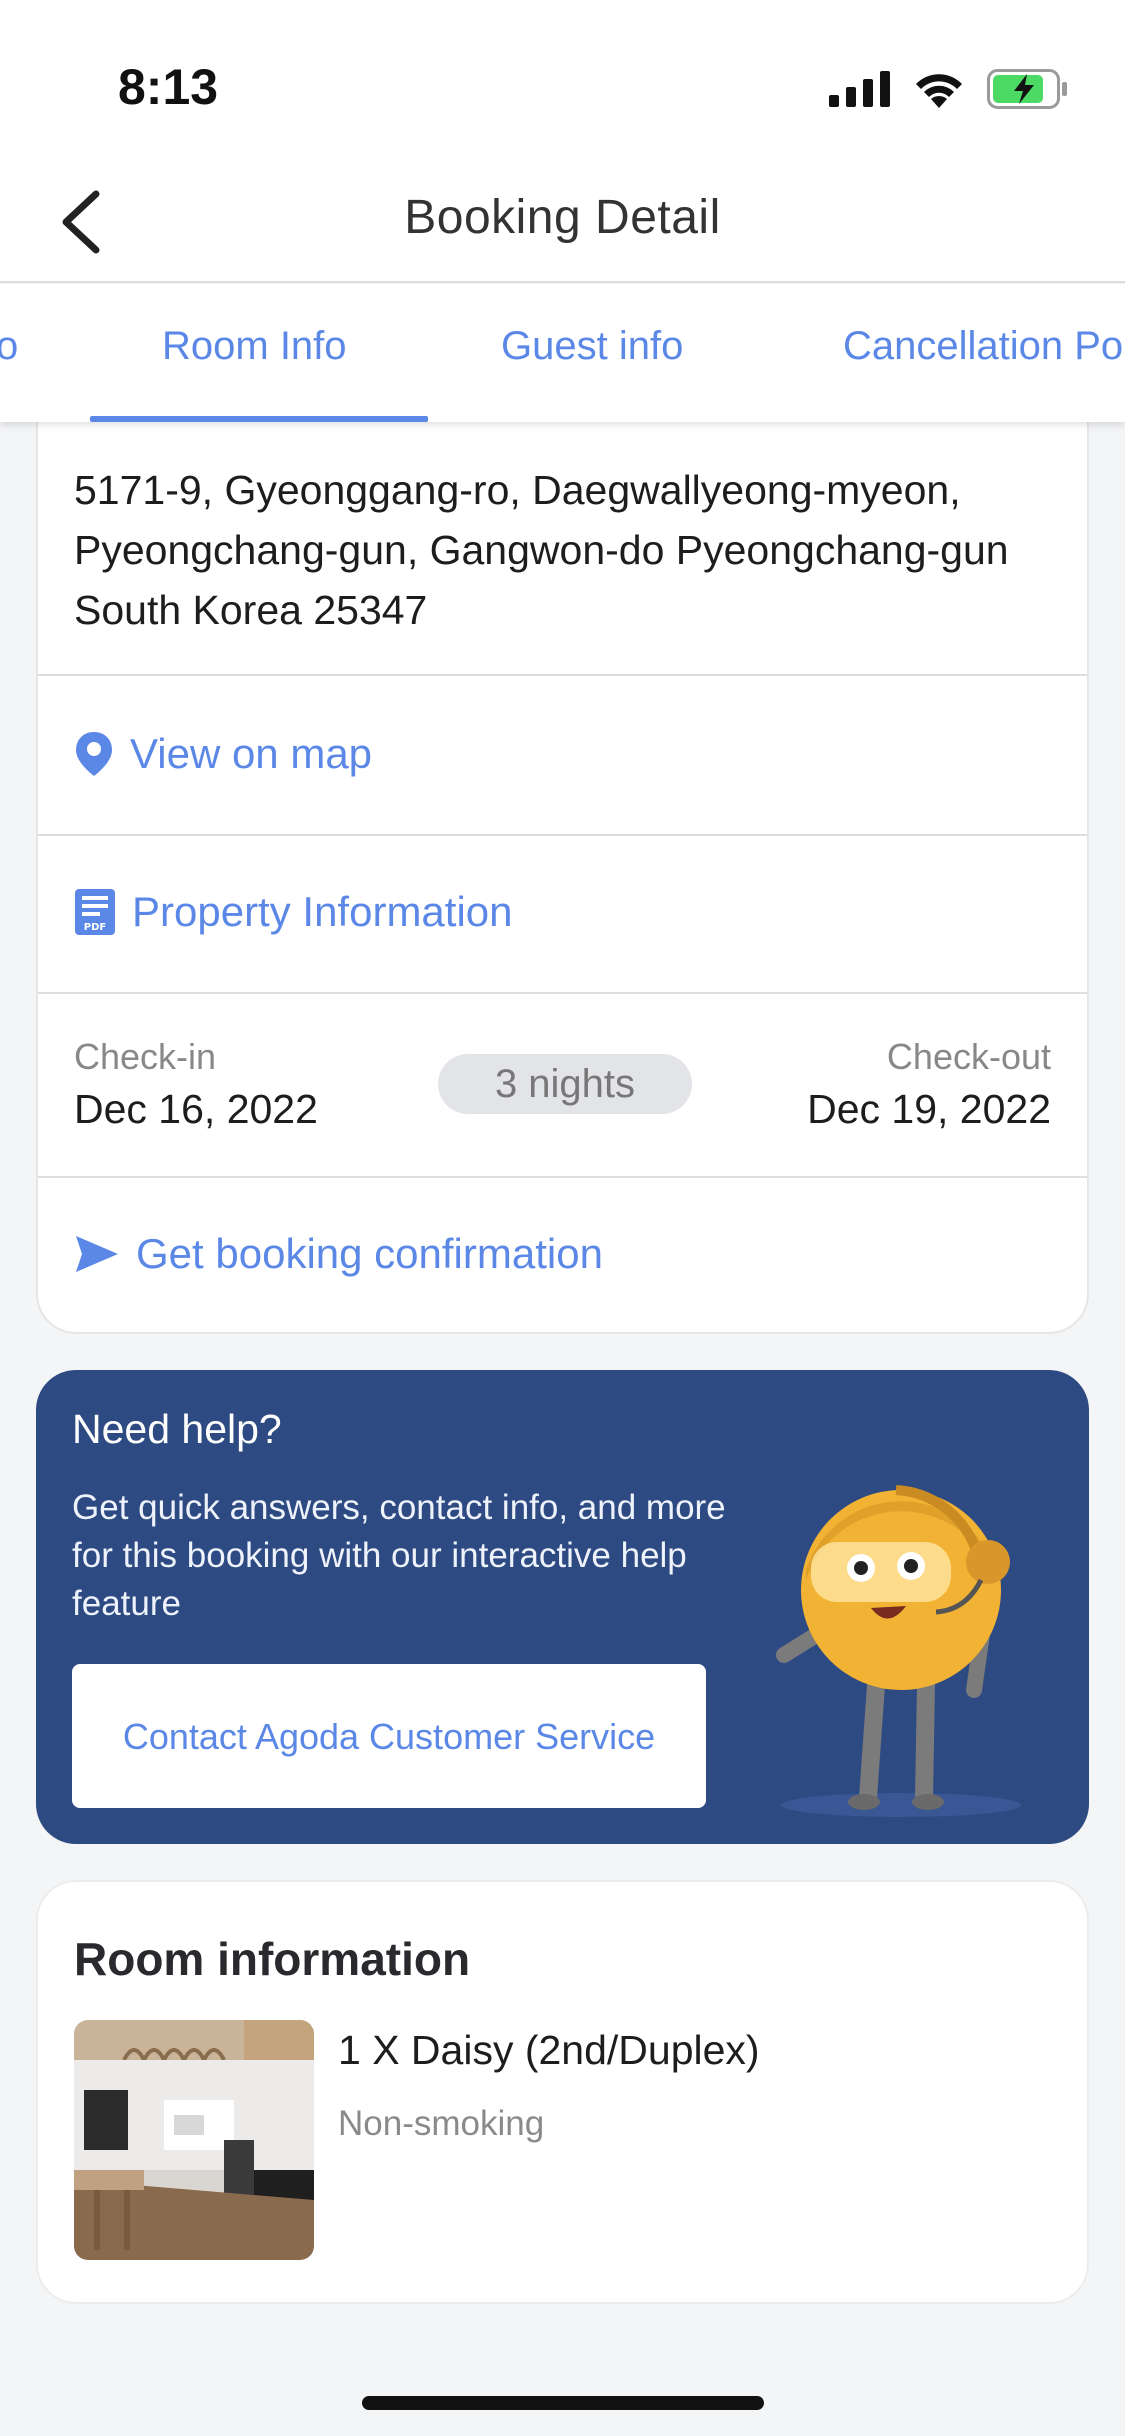 This screenshot has width=1125, height=2436. I want to click on help-title: Need help?, so click(177, 1429).